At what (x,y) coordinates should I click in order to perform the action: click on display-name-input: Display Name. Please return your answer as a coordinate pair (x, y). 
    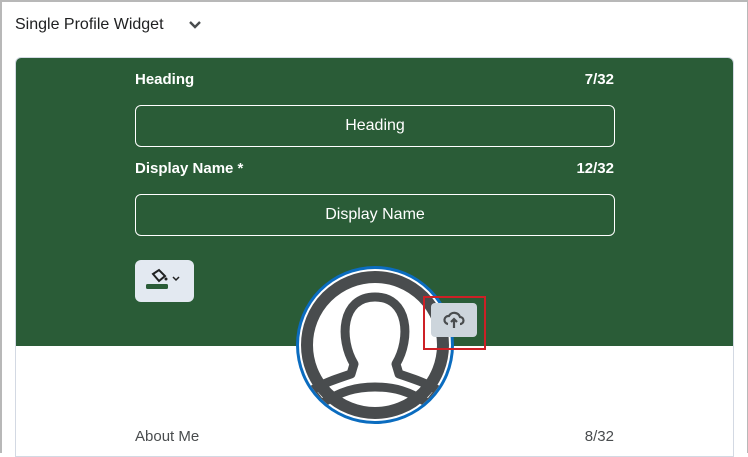
    Looking at the image, I should click on (375, 215).